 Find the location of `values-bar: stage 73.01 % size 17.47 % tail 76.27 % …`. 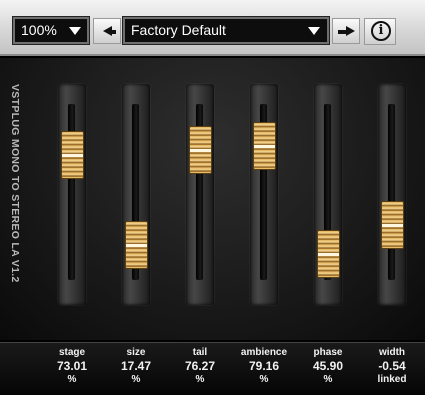

values-bar: stage 73.01 % size 17.47 % tail 76.27 % … is located at coordinates (212, 368).